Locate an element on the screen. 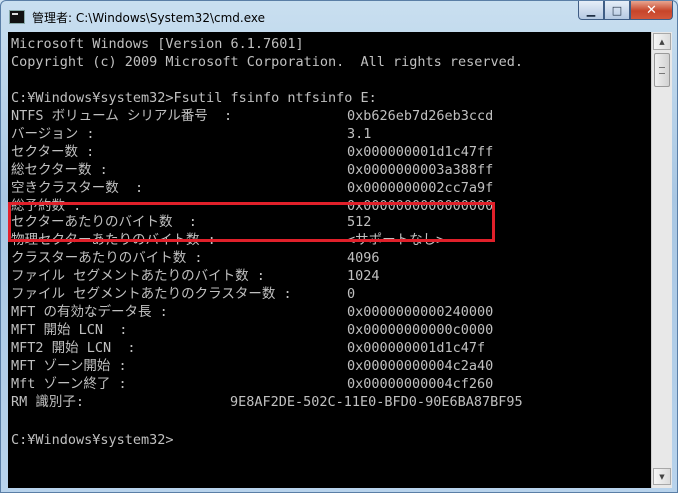 This screenshot has height=493, width=678. ntfsinfo-label: 空きクラスター数 : is located at coordinates (77, 188).